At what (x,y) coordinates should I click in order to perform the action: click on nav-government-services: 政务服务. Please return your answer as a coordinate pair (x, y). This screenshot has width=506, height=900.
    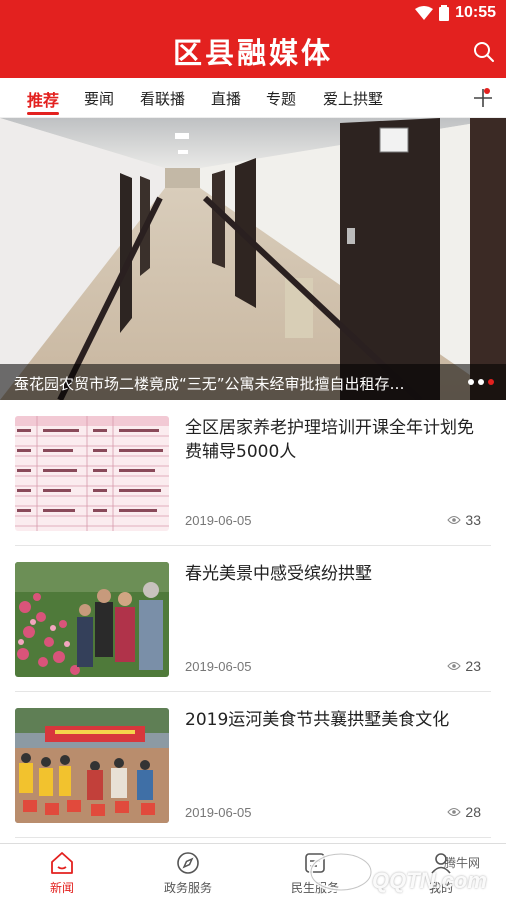
    Looking at the image, I should click on (188, 873).